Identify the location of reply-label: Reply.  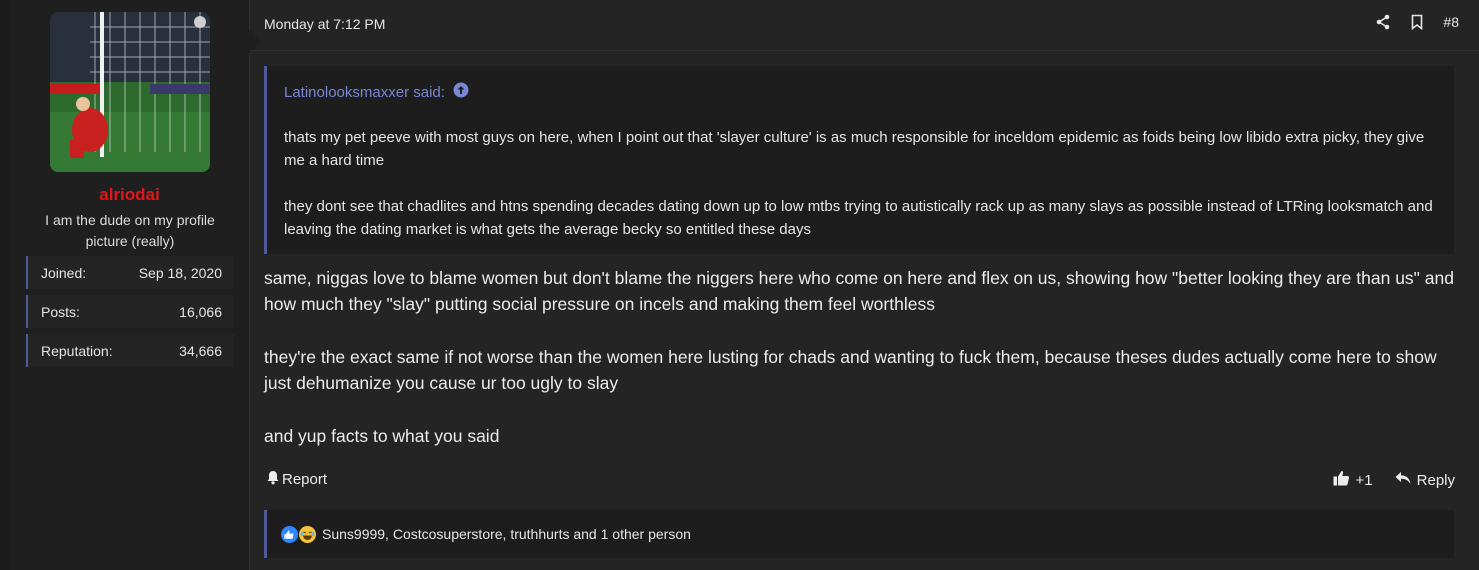
(1435, 480).